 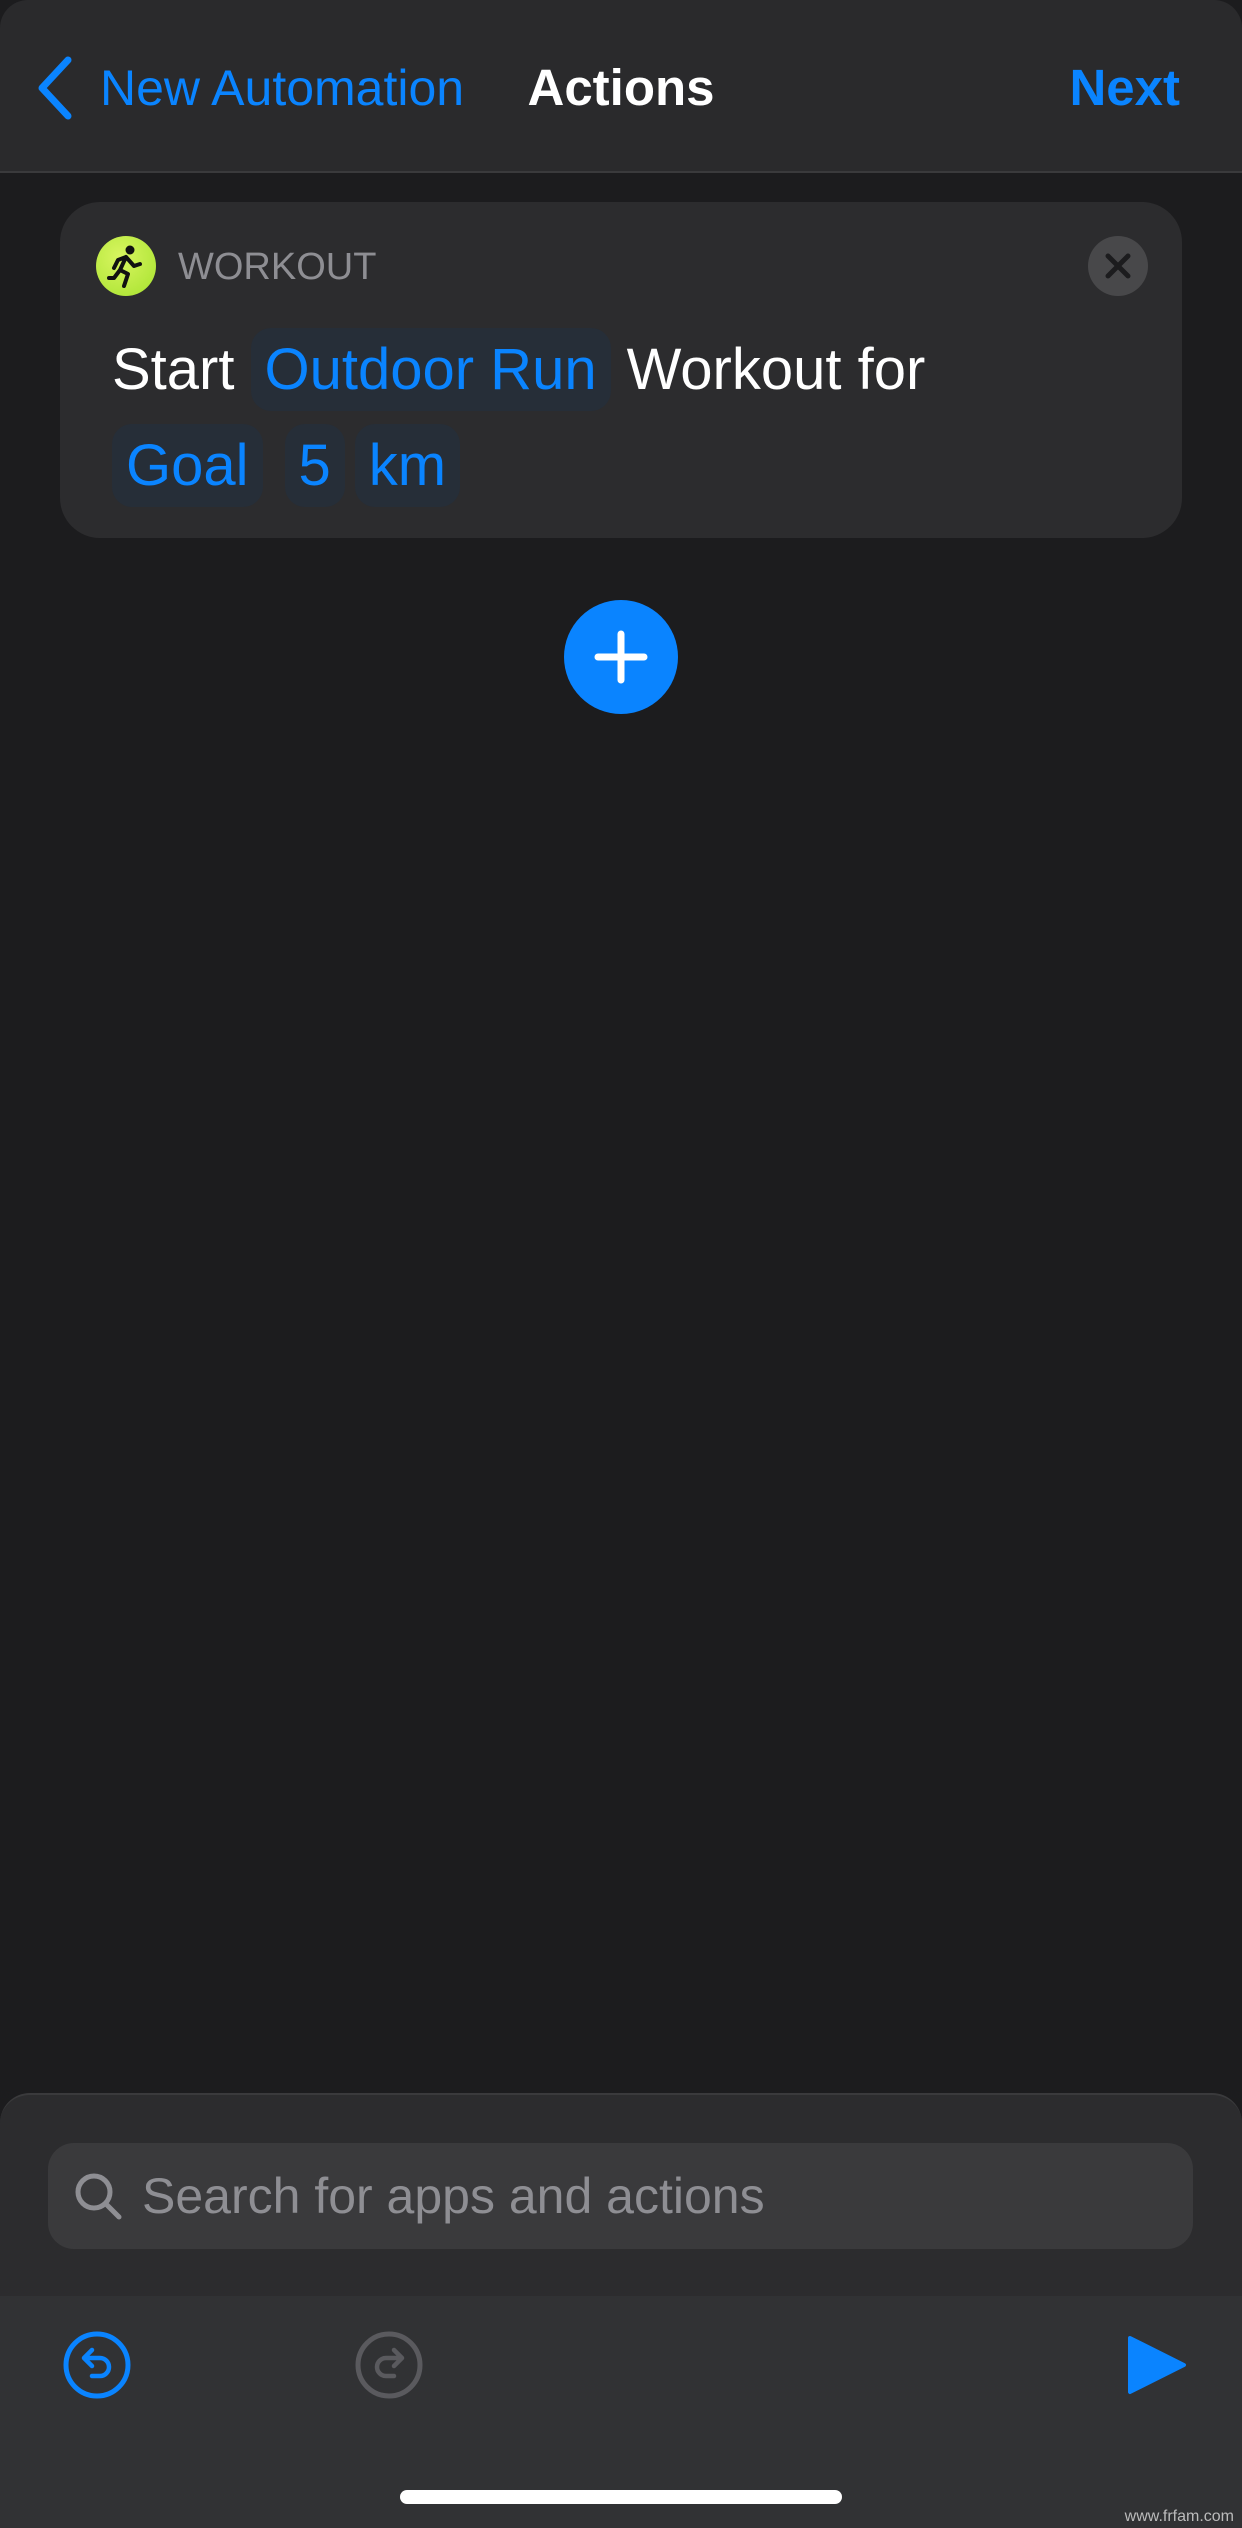 I want to click on redo-icon, so click(x=389, y=2365).